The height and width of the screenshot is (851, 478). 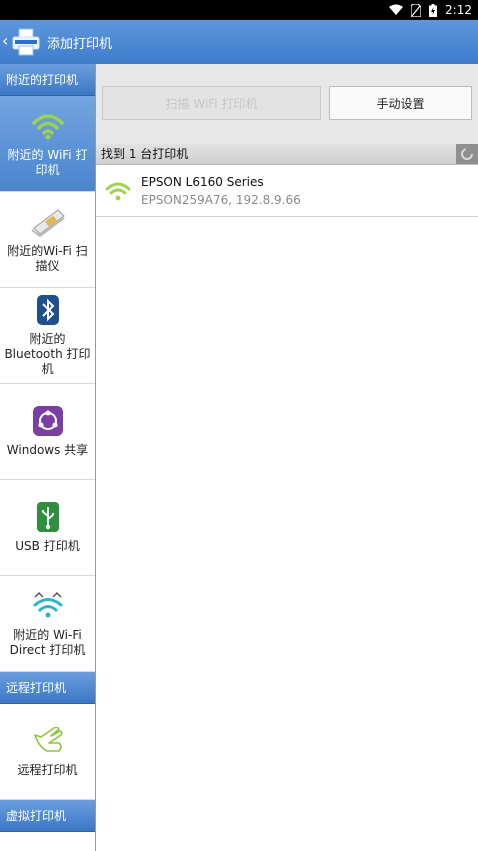 What do you see at coordinates (47, 816) in the screenshot?
I see `section-header-virtual: 虚拟打印机` at bounding box center [47, 816].